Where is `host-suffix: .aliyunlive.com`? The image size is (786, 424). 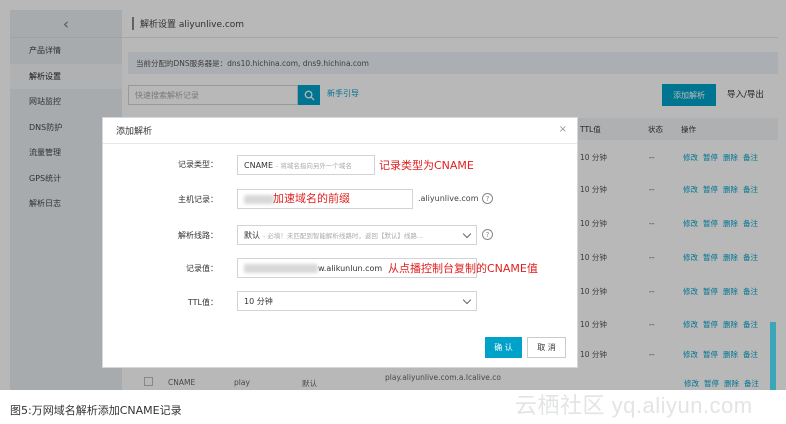
host-suffix: .aliyunlive.com is located at coordinates (448, 198).